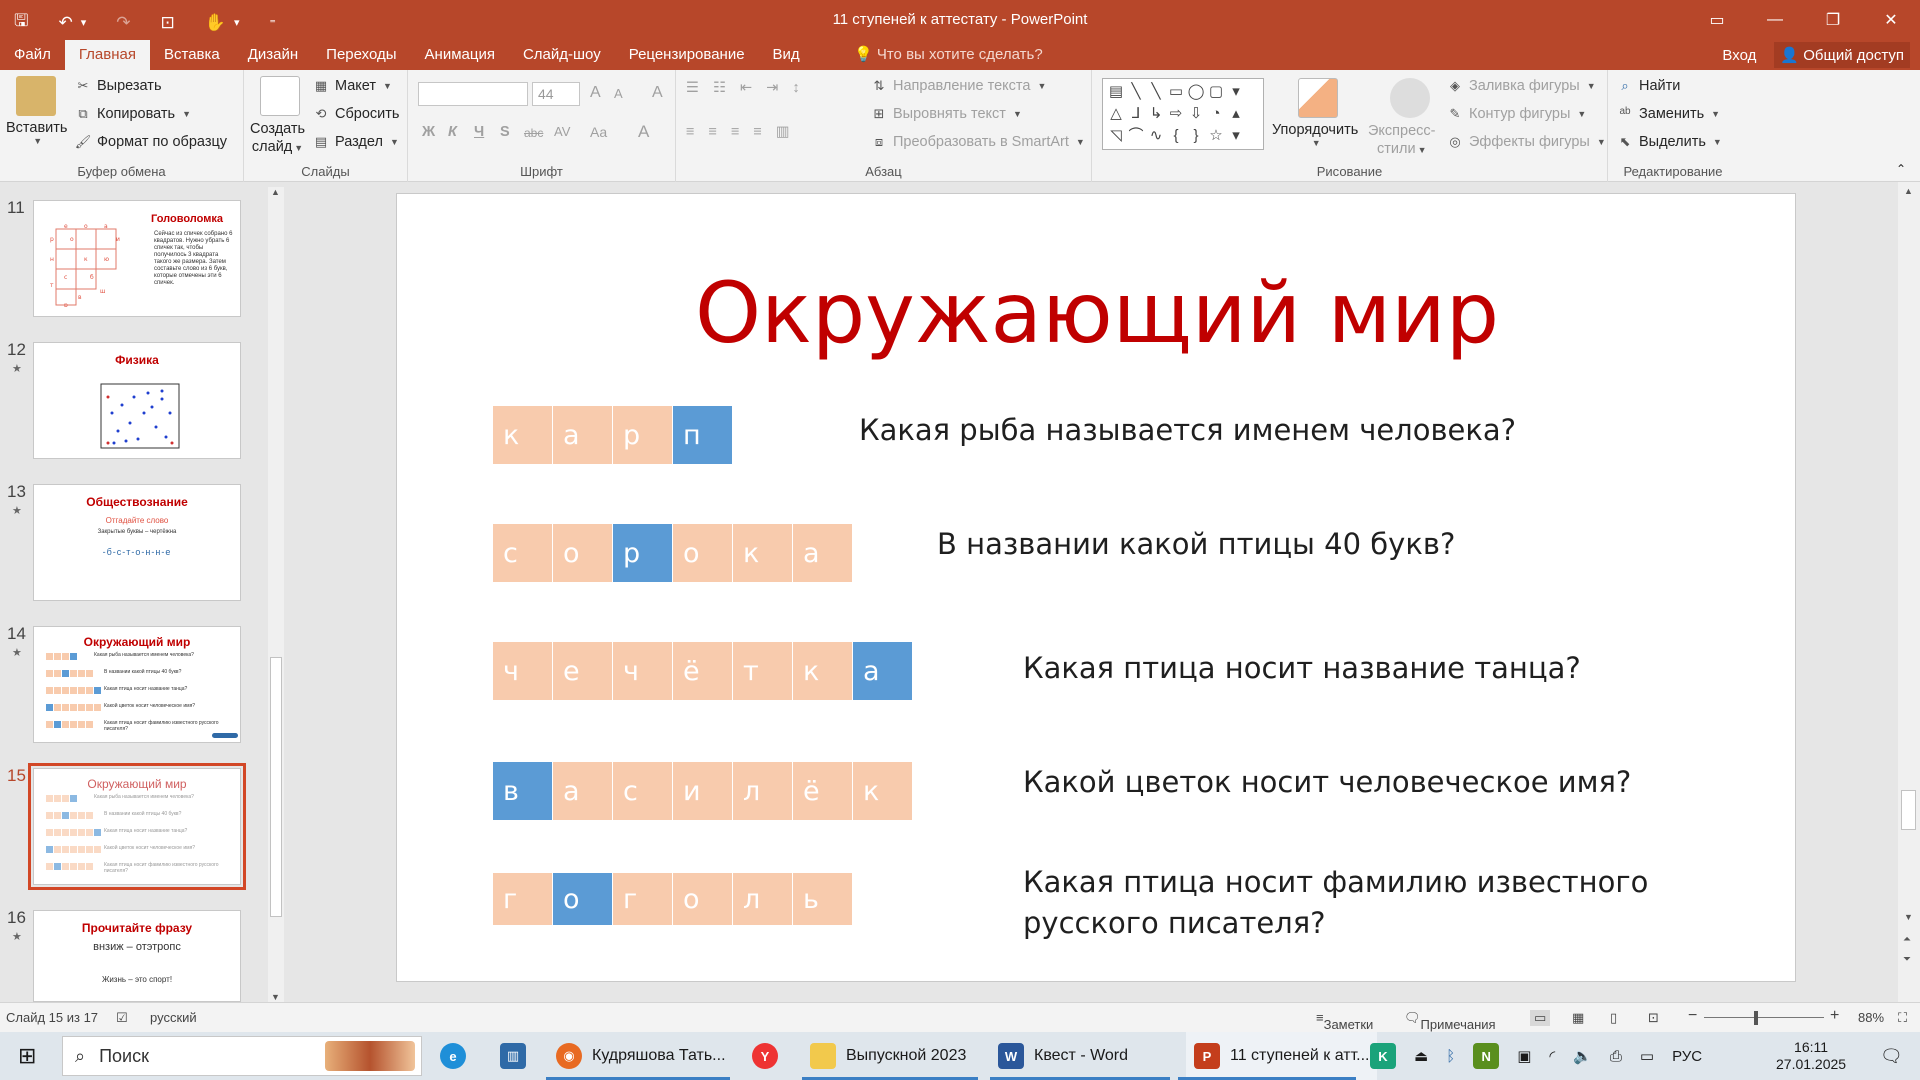 This screenshot has width=1920, height=1080. Describe the element at coordinates (1176, 92) in the screenshot. I see `shape-option-icon: ▭` at that location.